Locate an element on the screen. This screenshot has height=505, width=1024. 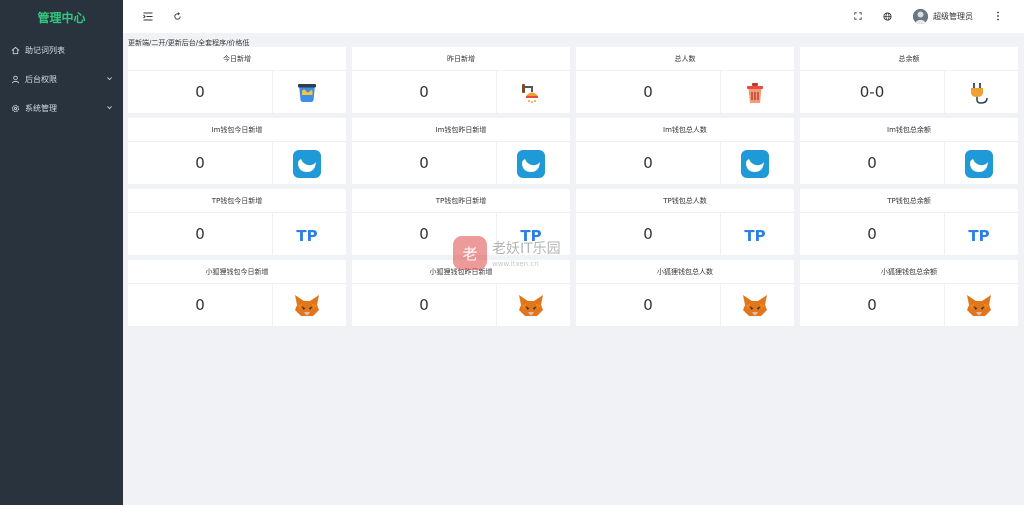
gear-icon is located at coordinates (15, 108).